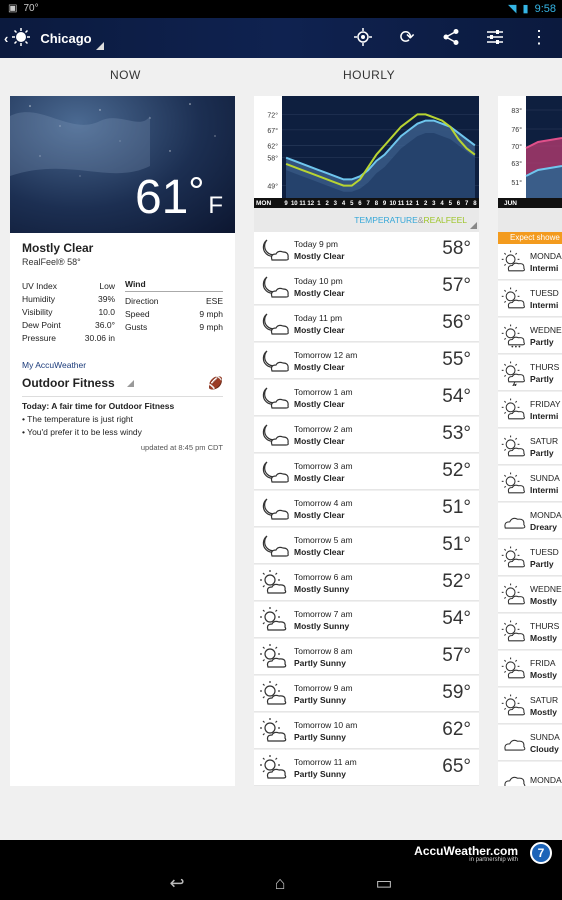 The height and width of the screenshot is (900, 562). What do you see at coordinates (366, 546) in the screenshot?
I see `hourly-row: Tomorrow 5 am Mostly Clear 51°` at bounding box center [366, 546].